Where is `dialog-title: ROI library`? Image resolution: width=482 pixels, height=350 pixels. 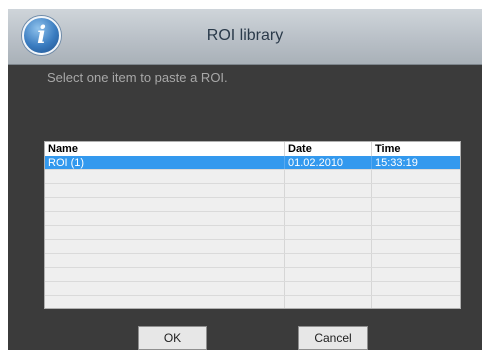 dialog-title: ROI library is located at coordinates (245, 35).